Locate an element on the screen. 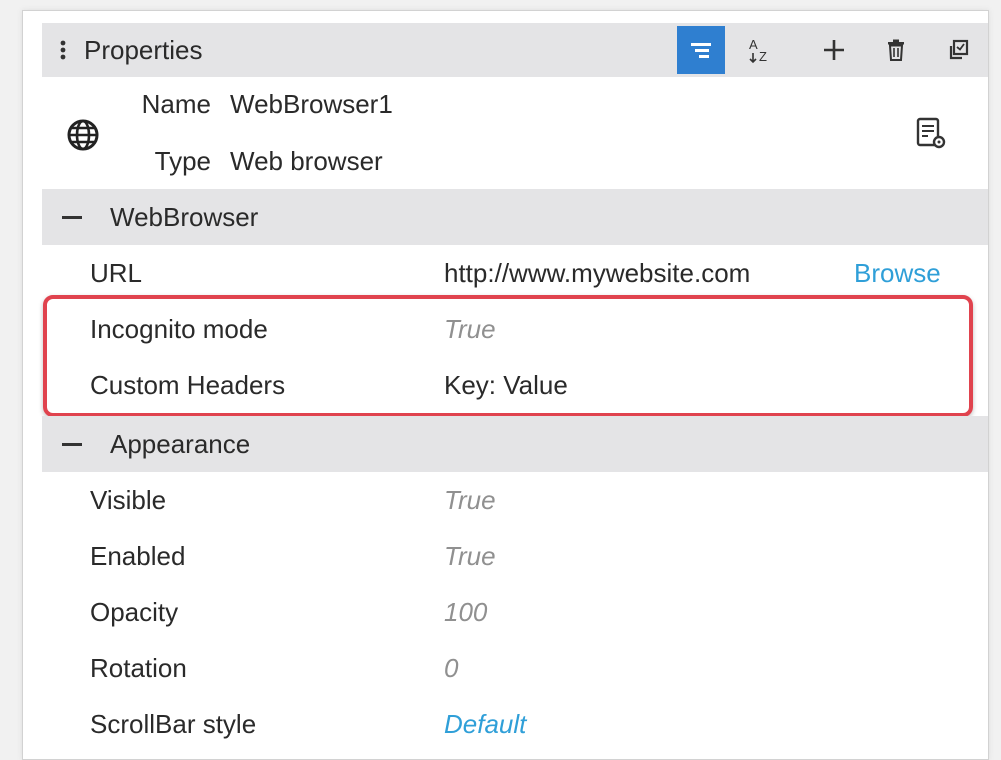 This screenshot has width=1001, height=760. drag-handle-icon is located at coordinates (63, 50).